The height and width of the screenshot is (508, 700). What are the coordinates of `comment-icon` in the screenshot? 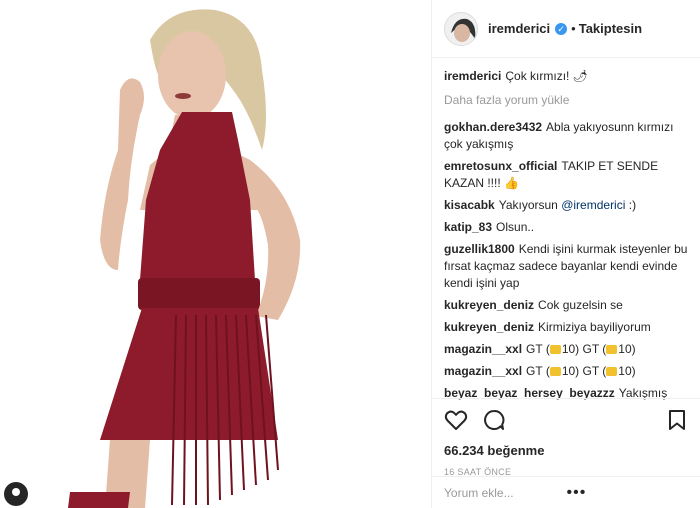 It's located at (494, 420).